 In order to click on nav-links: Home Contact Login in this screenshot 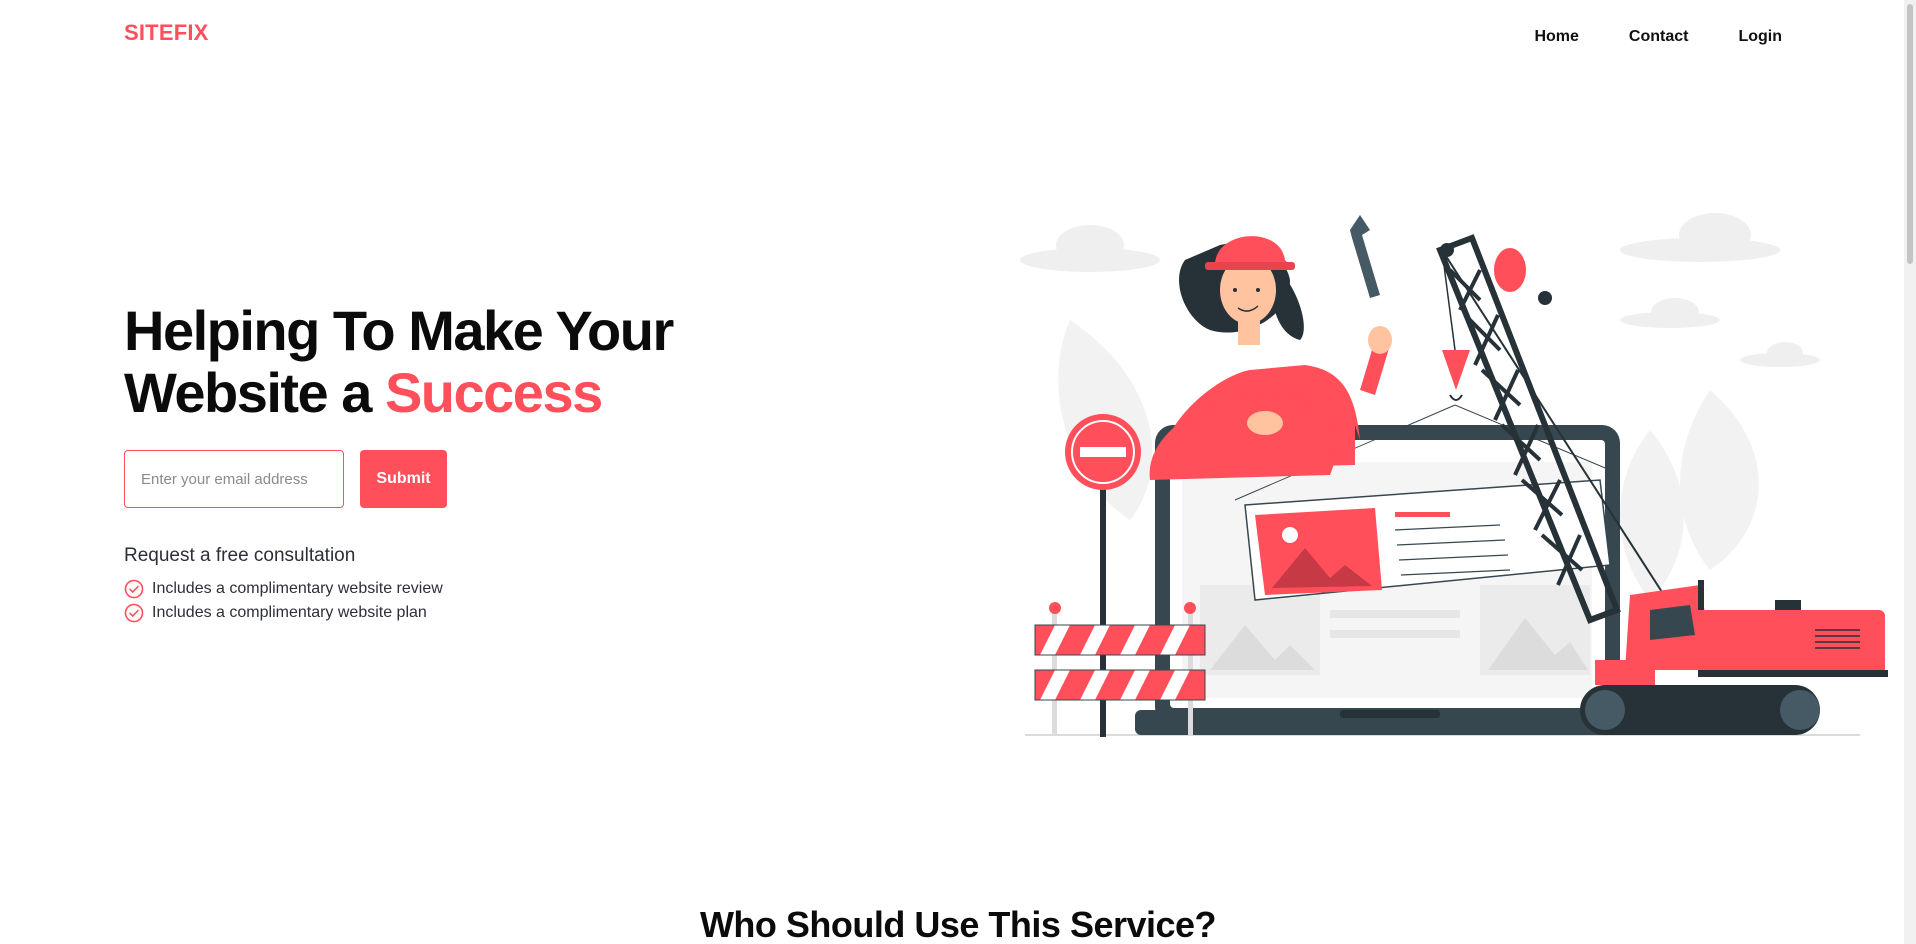, I will do `click(1633, 37)`.